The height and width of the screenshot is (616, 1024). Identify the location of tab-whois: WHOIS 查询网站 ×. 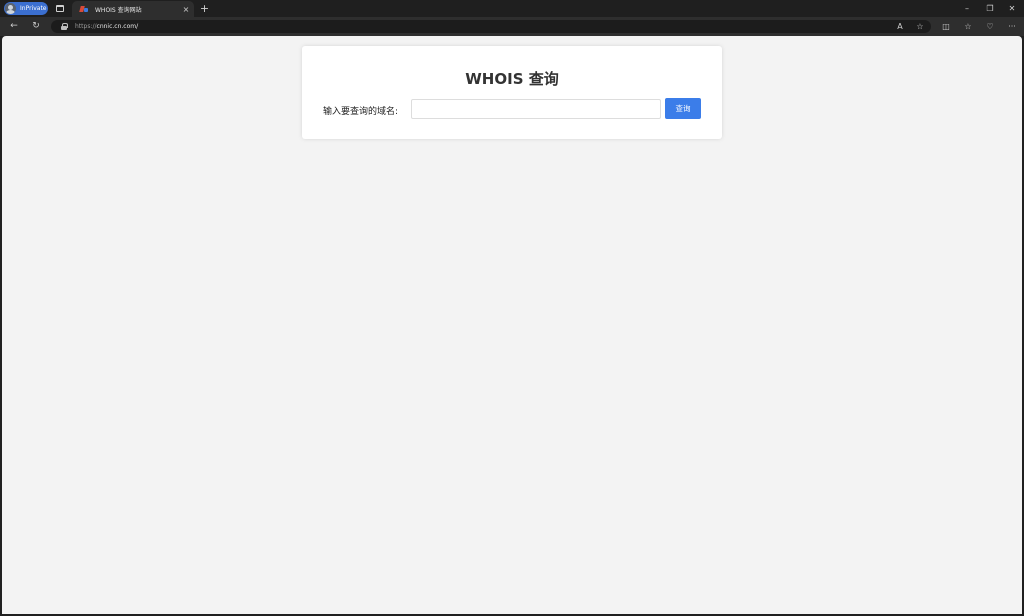
(133, 9).